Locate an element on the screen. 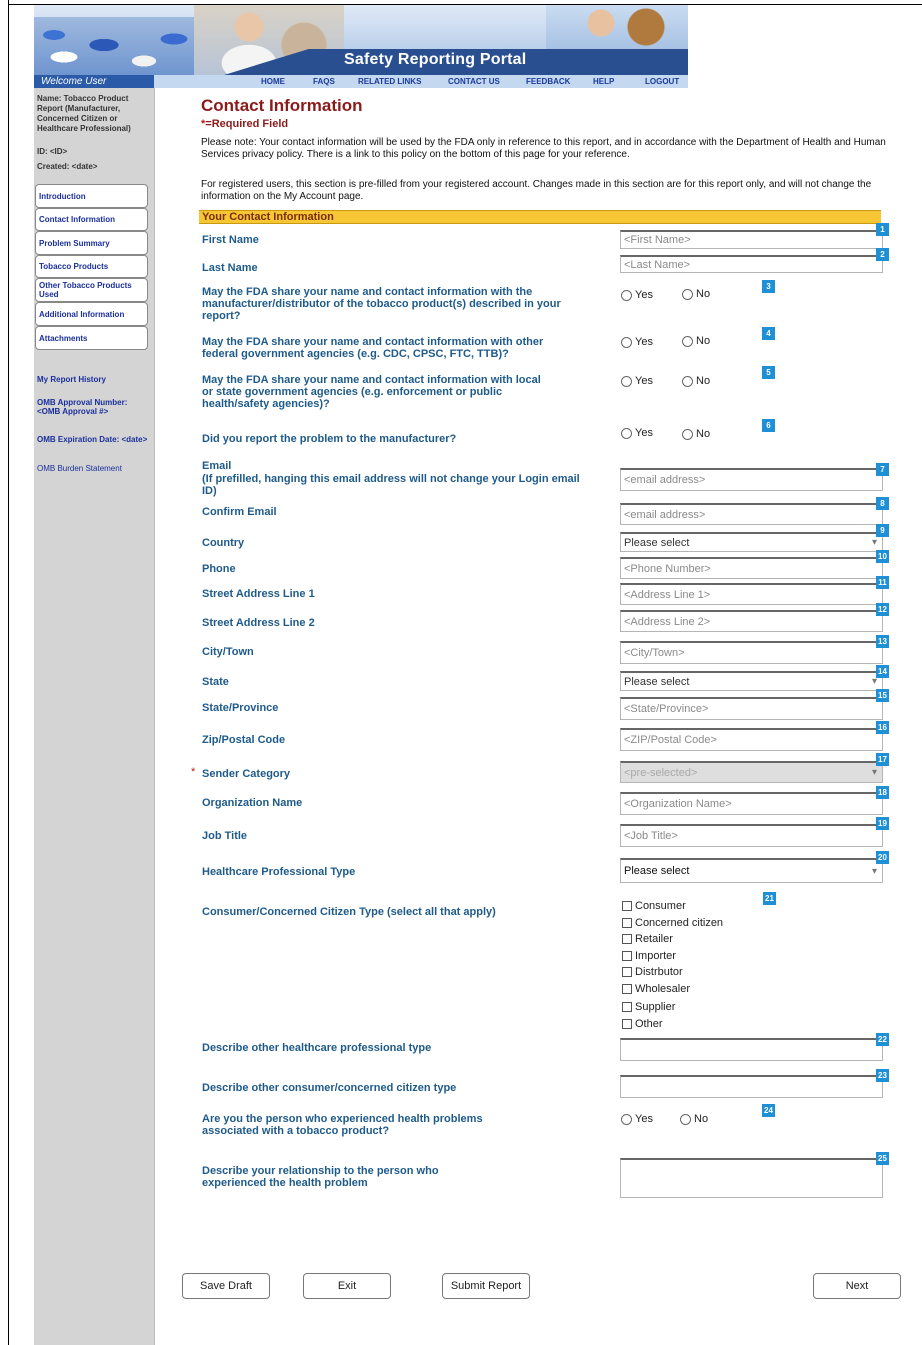 Image resolution: width=922 pixels, height=1345 pixels. street1-label: Street Address Line 1 is located at coordinates (258, 594).